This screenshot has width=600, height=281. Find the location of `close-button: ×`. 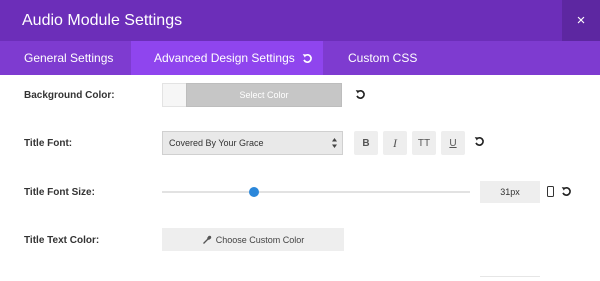

close-button: × is located at coordinates (581, 20).